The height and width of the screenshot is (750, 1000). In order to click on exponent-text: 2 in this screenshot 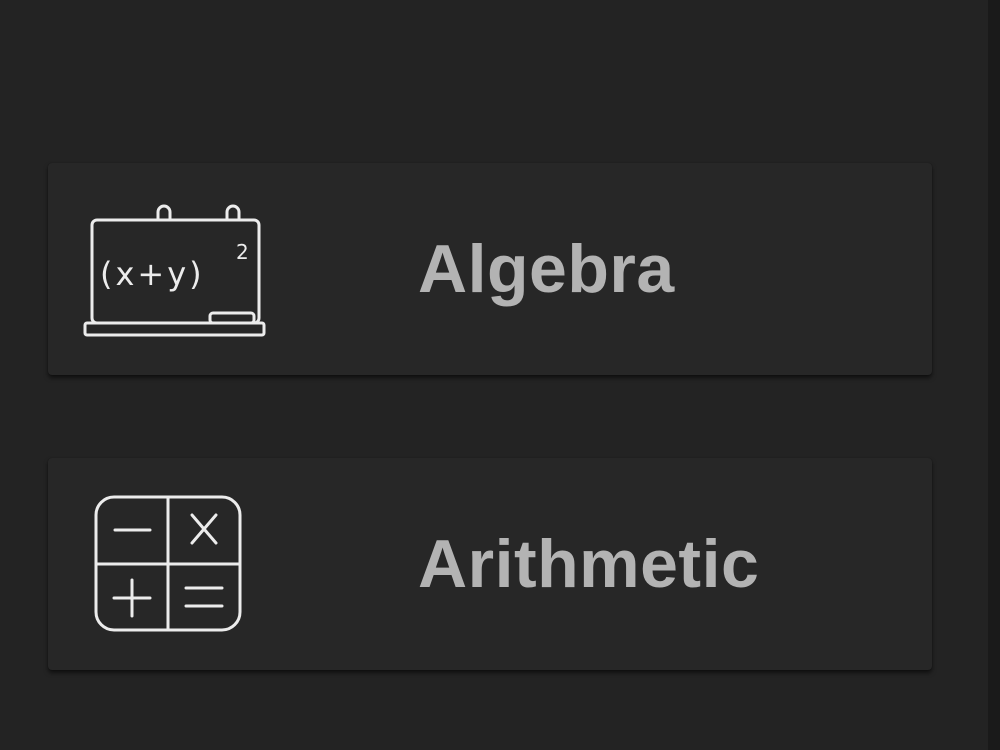, I will do `click(242, 252)`.